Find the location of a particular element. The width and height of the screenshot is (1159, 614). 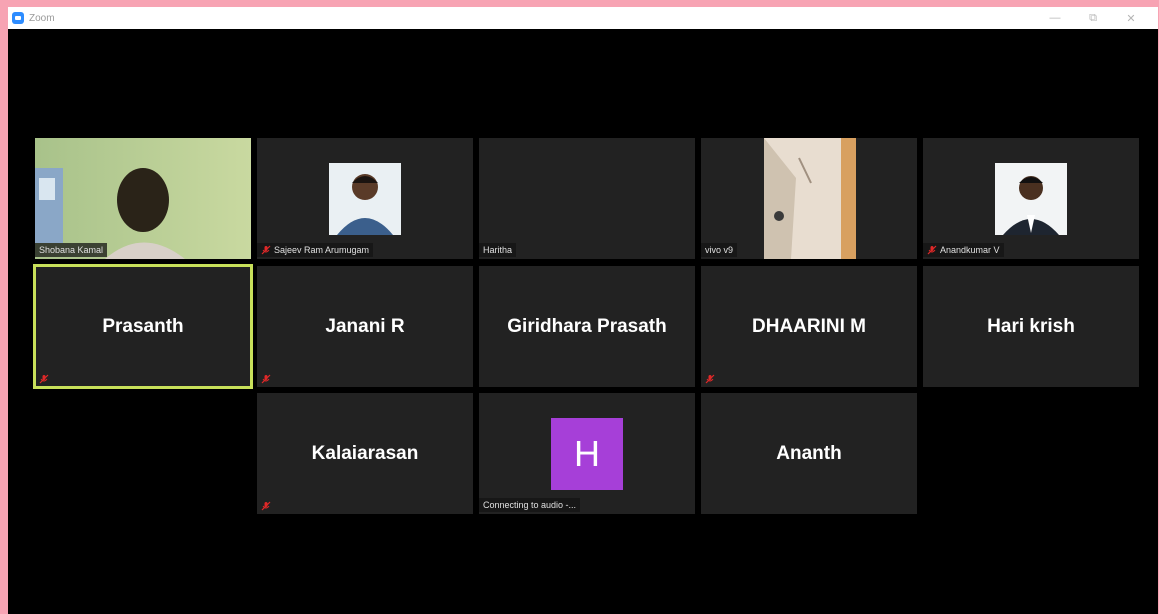

participant-name-tag: Haritha is located at coordinates (498, 250).